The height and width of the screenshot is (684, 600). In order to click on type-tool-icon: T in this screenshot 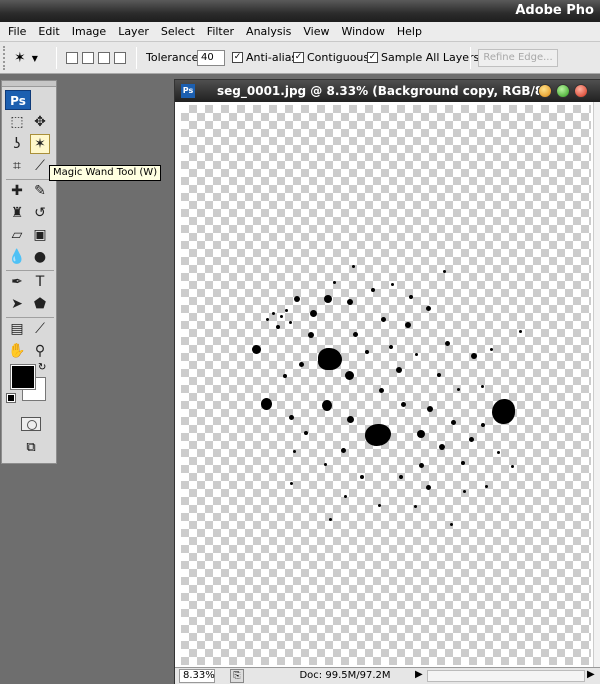, I will do `click(40, 282)`.